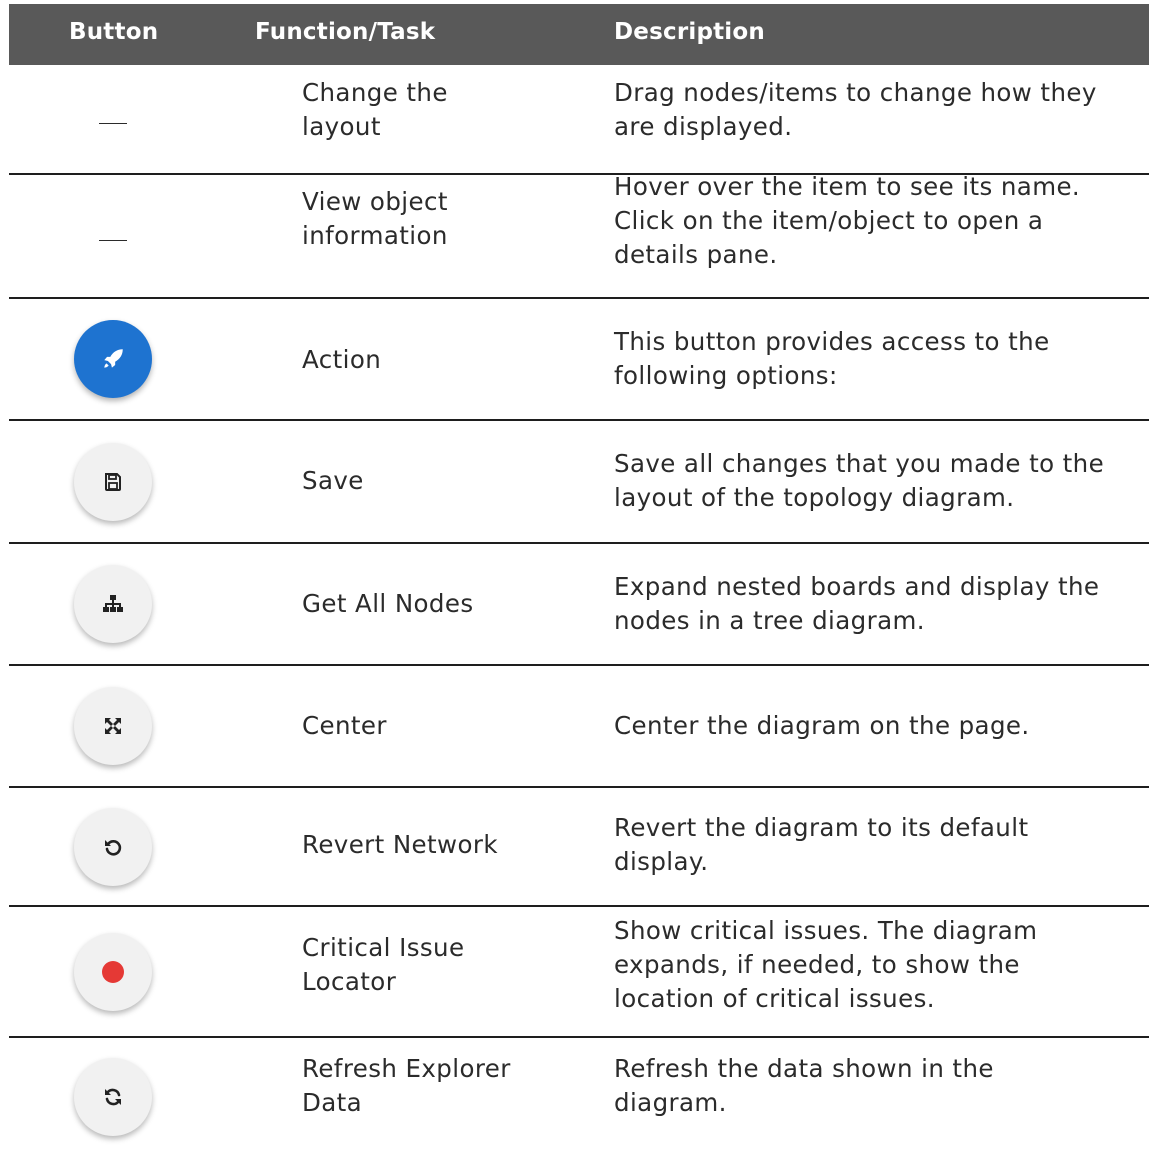  I want to click on undo-icon, so click(113, 847).